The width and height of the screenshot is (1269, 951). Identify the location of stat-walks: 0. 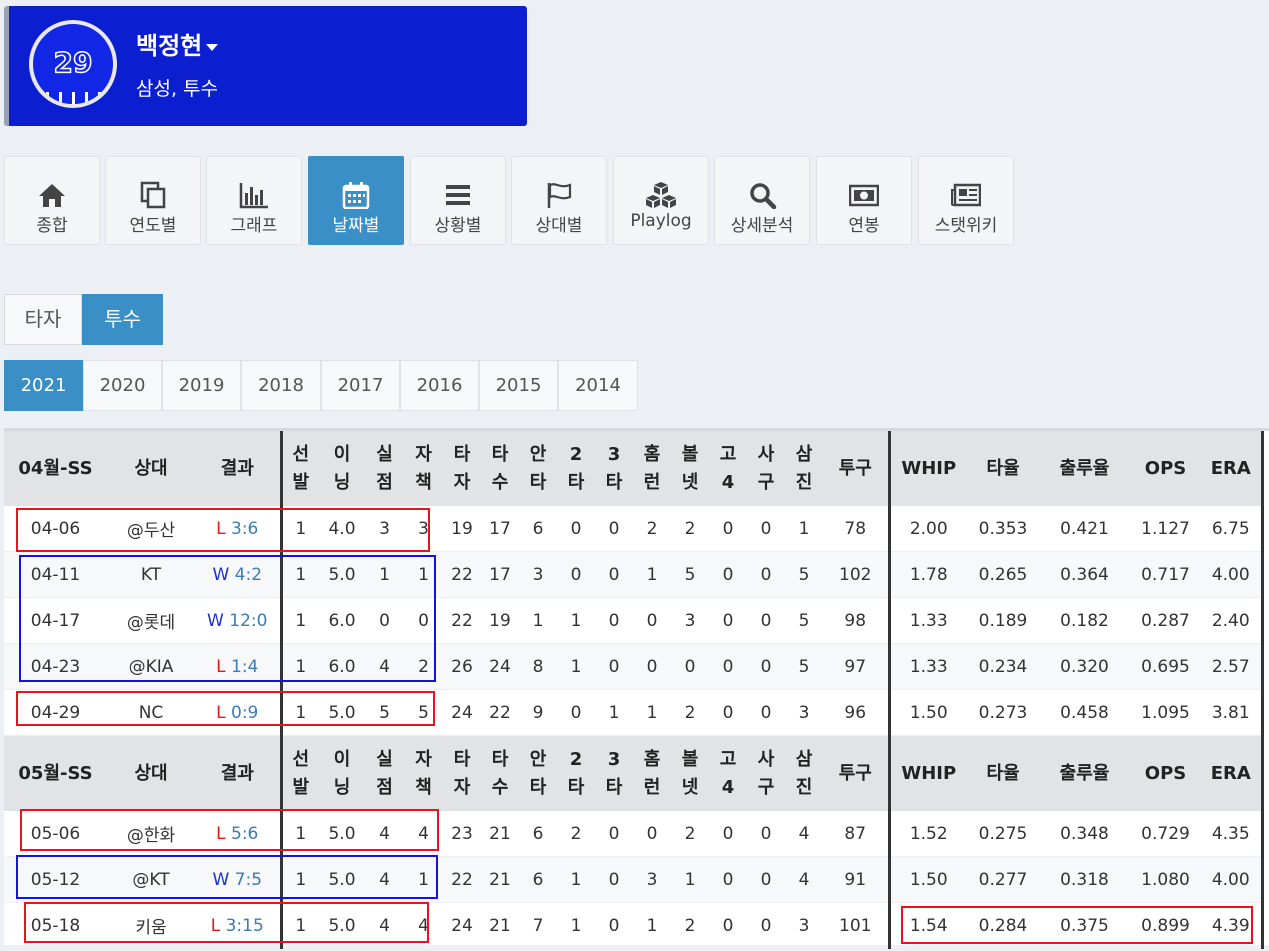
(690, 666).